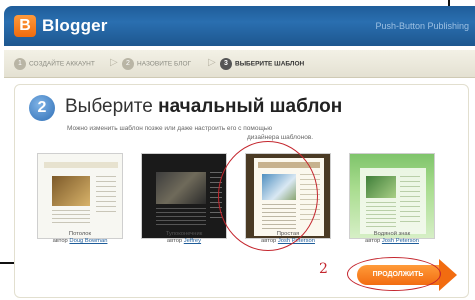 Image resolution: width=475 pixels, height=300 pixels. Describe the element at coordinates (268, 196) in the screenshot. I see `selection-annotation-circle` at that location.